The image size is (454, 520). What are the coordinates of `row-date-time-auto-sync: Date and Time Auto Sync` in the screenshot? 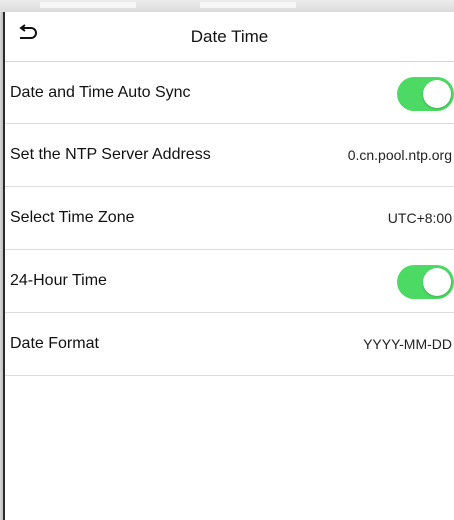 It's located at (229, 93).